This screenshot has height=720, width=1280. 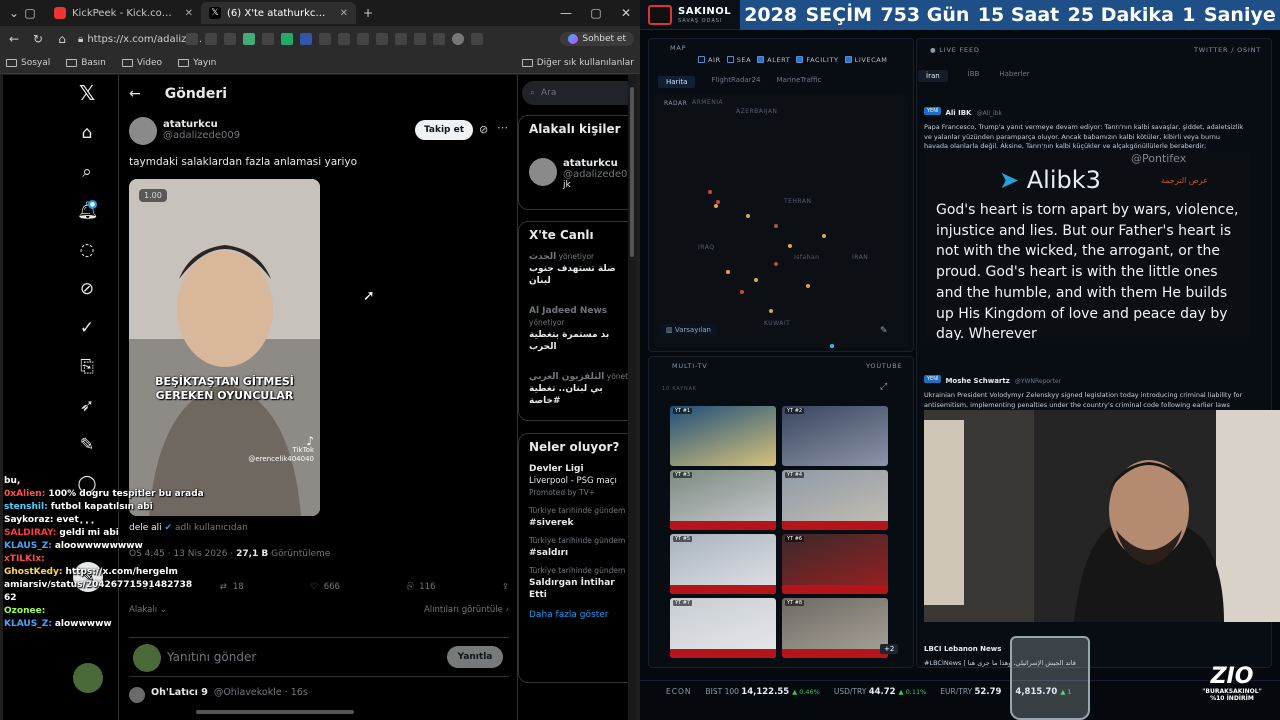 I want to click on tv-feed: YT #1, so click(x=723, y=436).